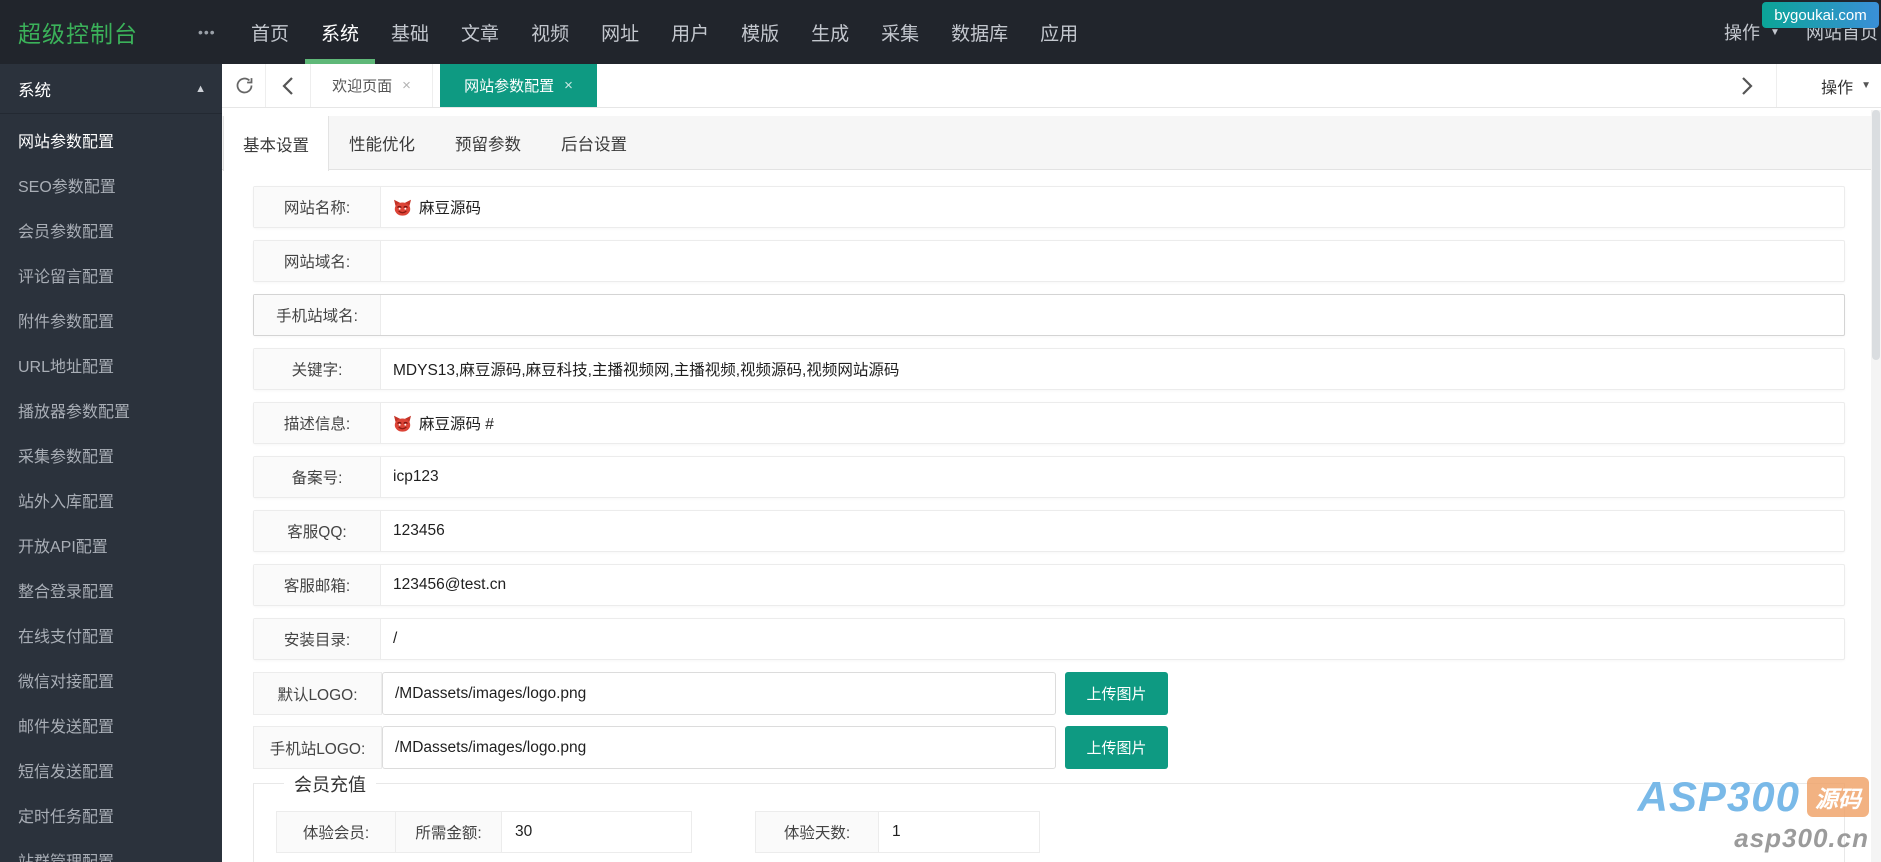  What do you see at coordinates (1876, 486) in the screenshot?
I see `vertical-scrollbar` at bounding box center [1876, 486].